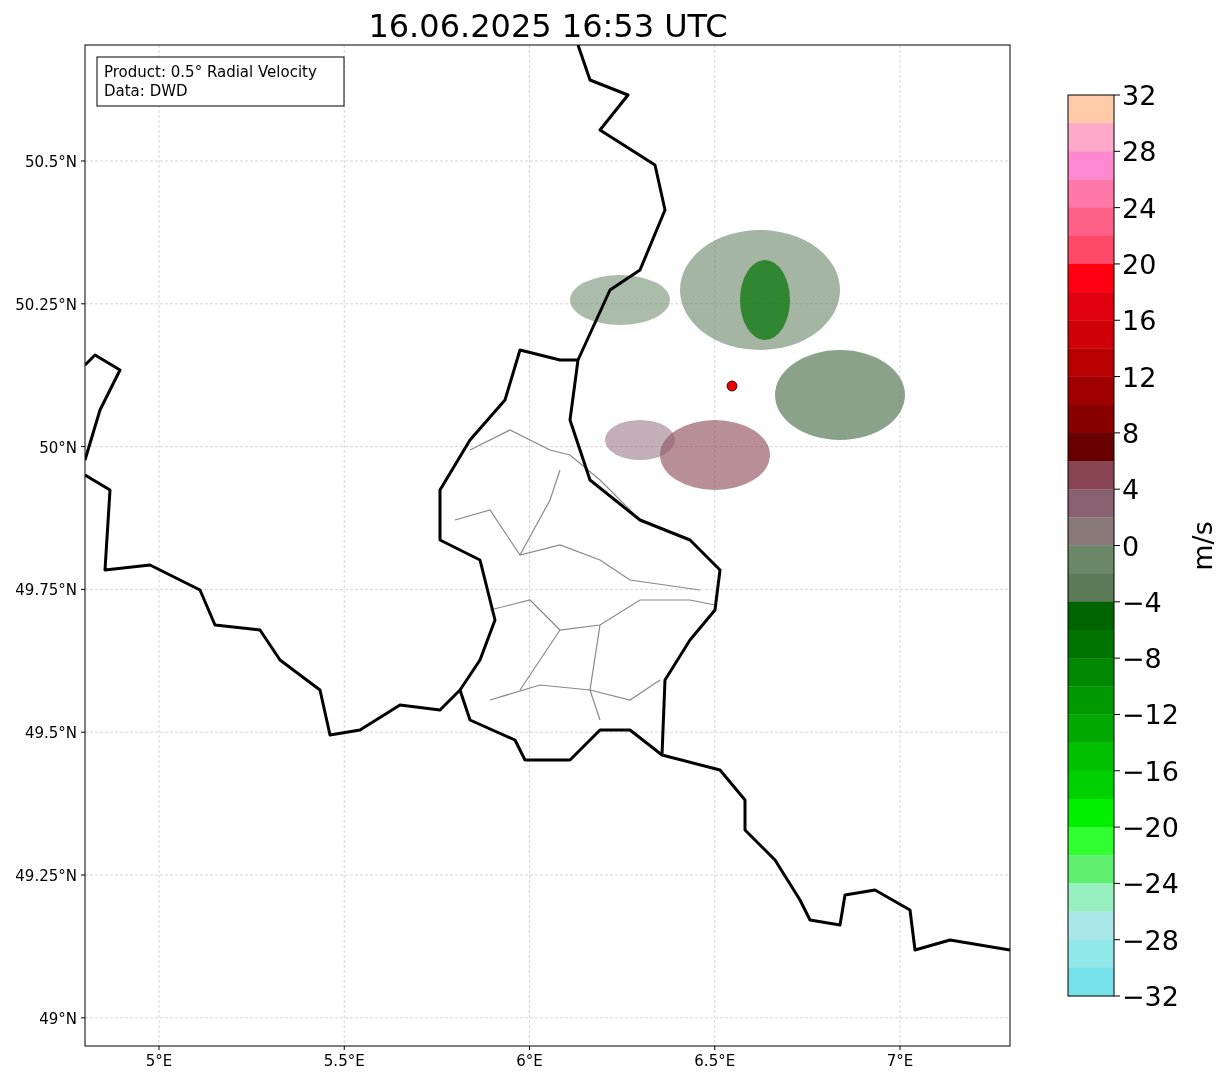 The width and height of the screenshot is (1225, 1081). What do you see at coordinates (715, 1061) in the screenshot?
I see `axis-tick-label: 6.5°E` at bounding box center [715, 1061].